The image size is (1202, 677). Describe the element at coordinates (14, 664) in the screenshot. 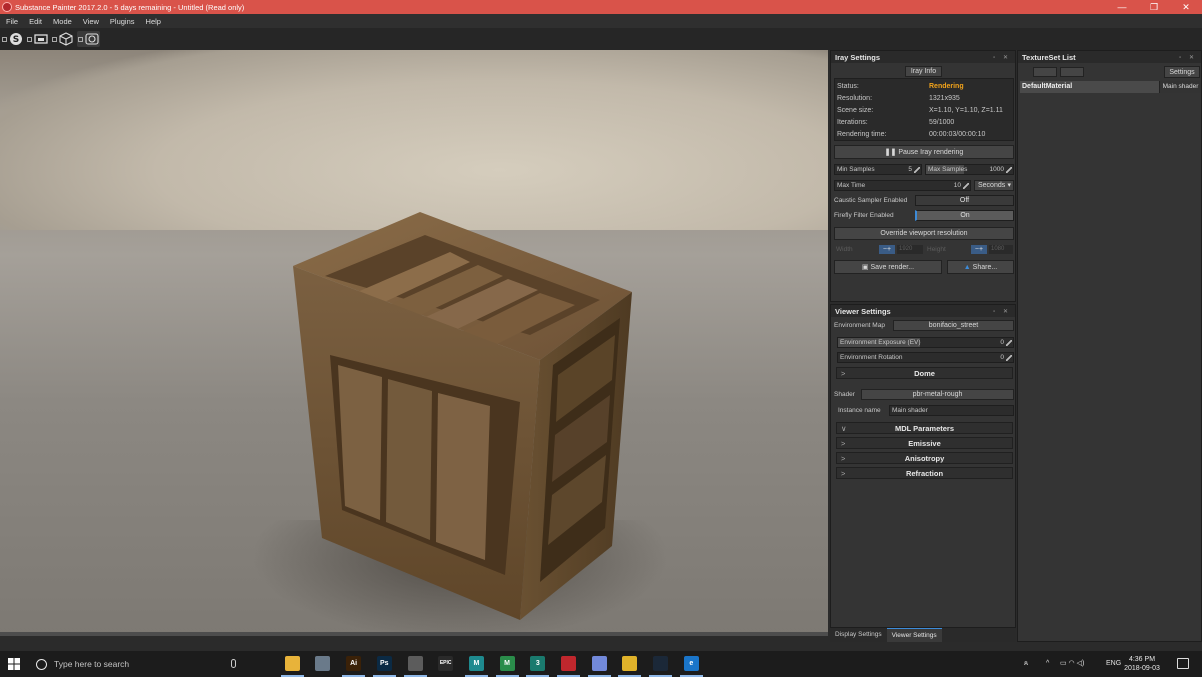

I see `windows-start-icon` at that location.